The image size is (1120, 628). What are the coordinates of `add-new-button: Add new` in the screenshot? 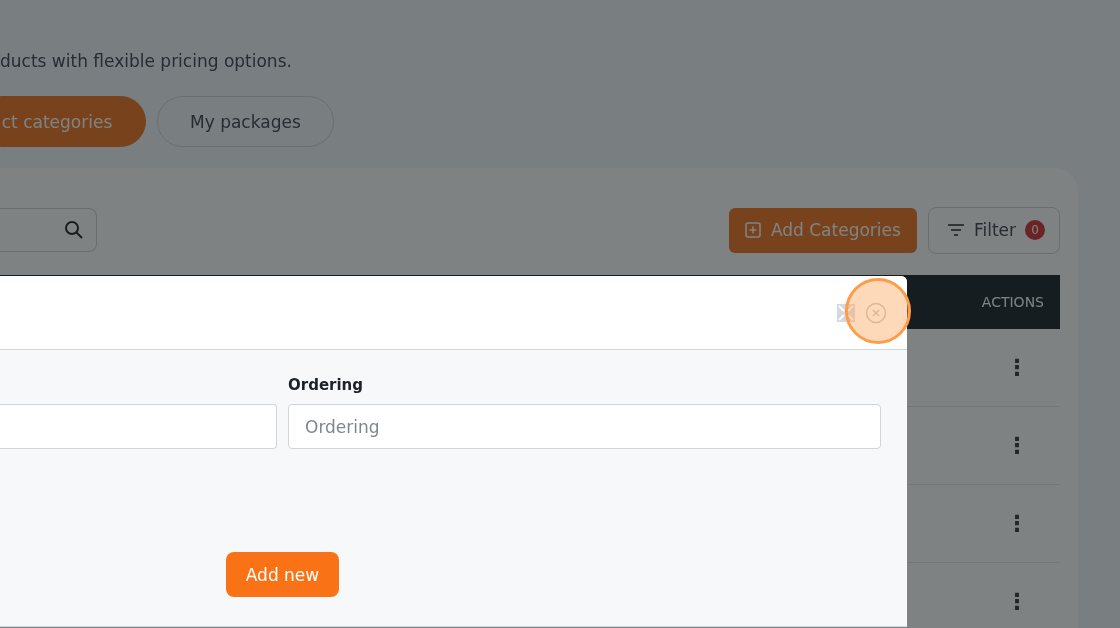 It's located at (282, 574).